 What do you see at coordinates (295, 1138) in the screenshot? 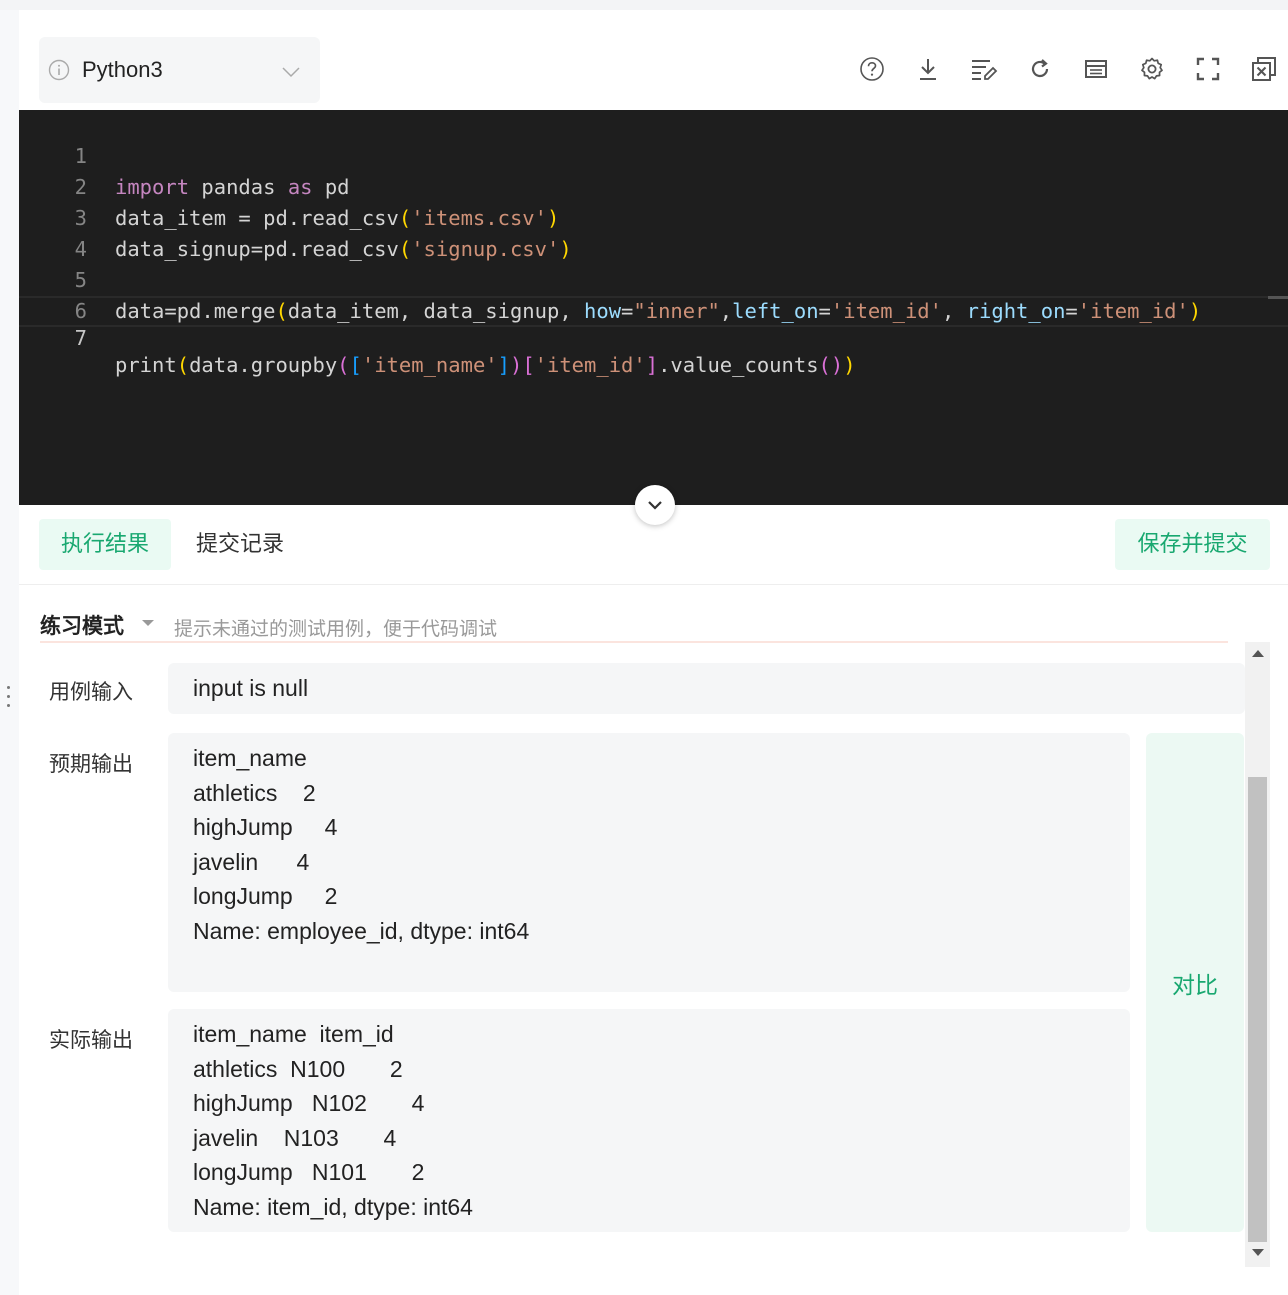
I see `output-line: javelin N103 4` at bounding box center [295, 1138].